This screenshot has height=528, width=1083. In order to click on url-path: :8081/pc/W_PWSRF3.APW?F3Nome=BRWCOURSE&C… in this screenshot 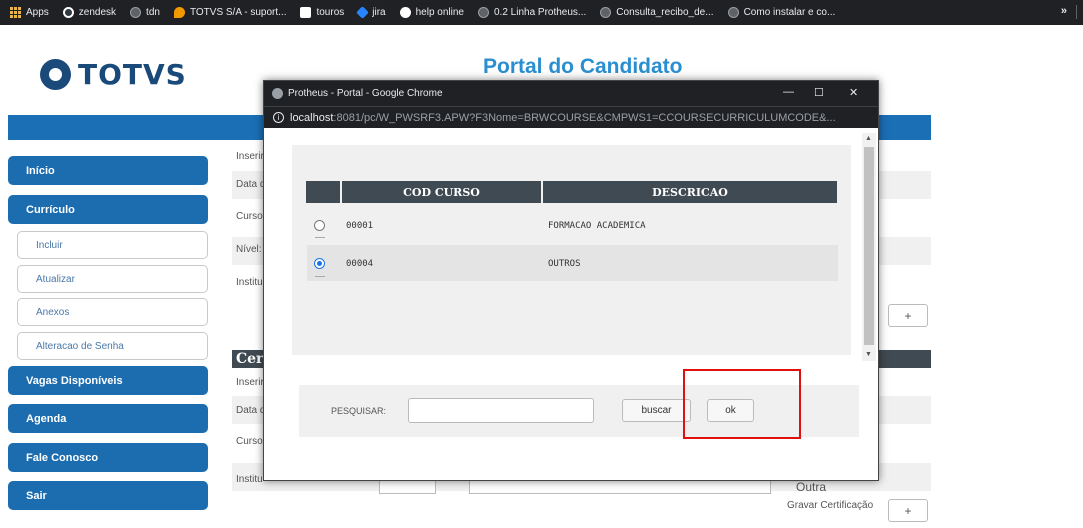, I will do `click(584, 117)`.